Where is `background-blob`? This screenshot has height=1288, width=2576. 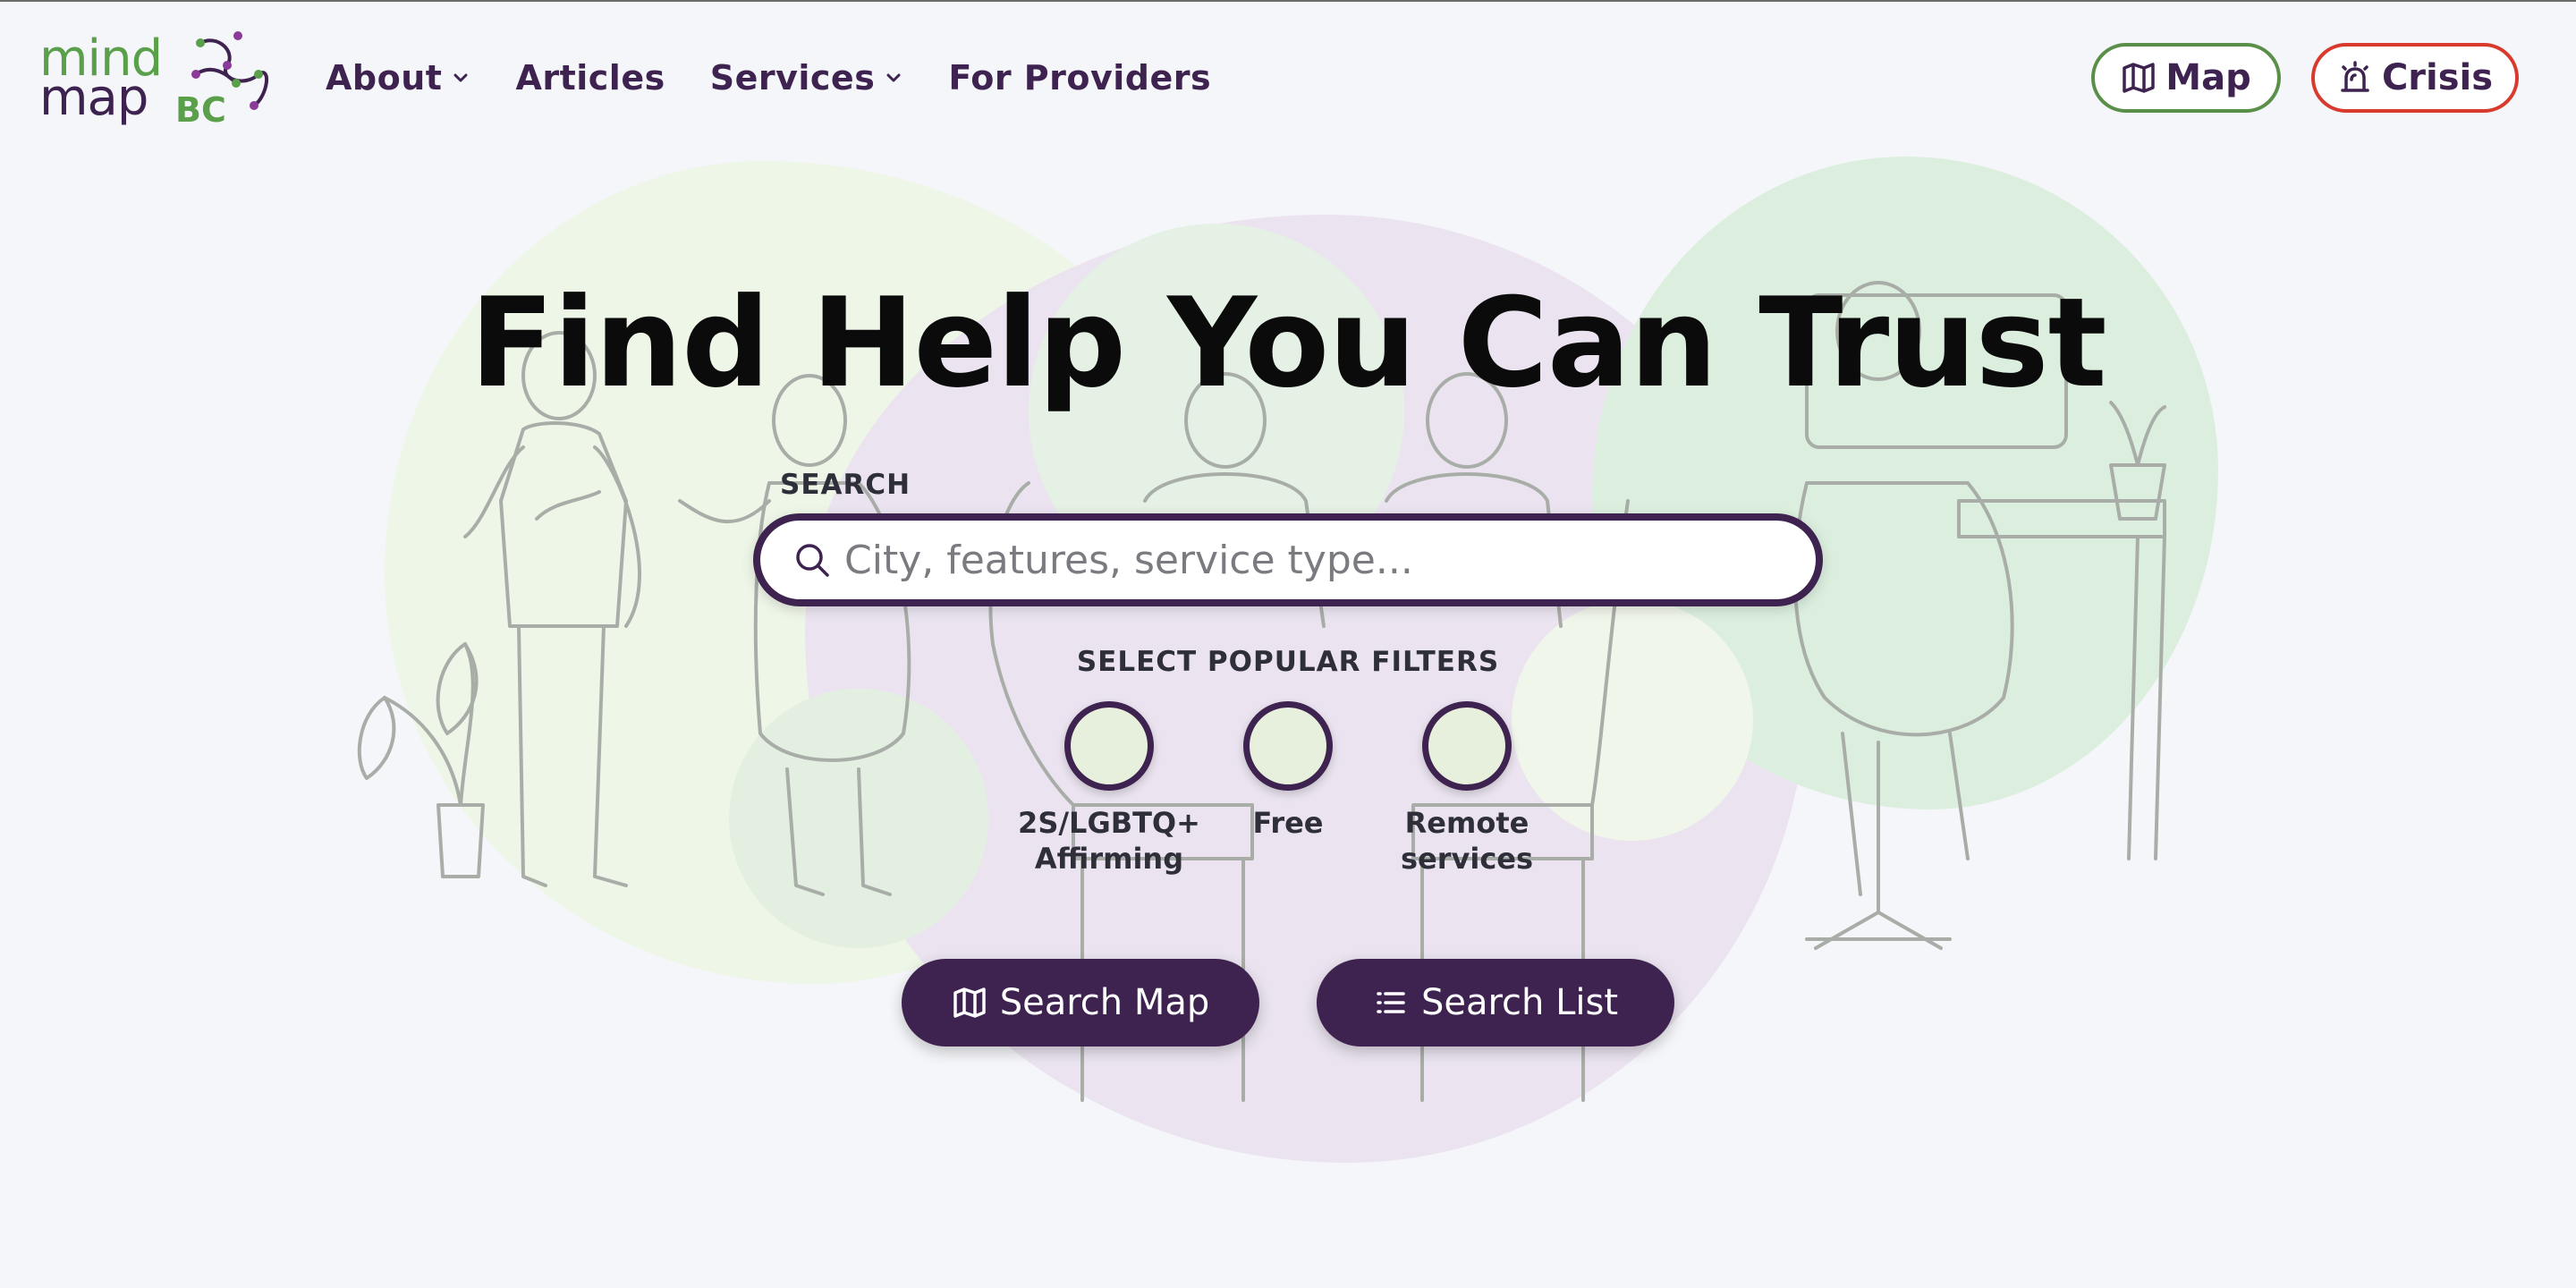
background-blob is located at coordinates (858, 818).